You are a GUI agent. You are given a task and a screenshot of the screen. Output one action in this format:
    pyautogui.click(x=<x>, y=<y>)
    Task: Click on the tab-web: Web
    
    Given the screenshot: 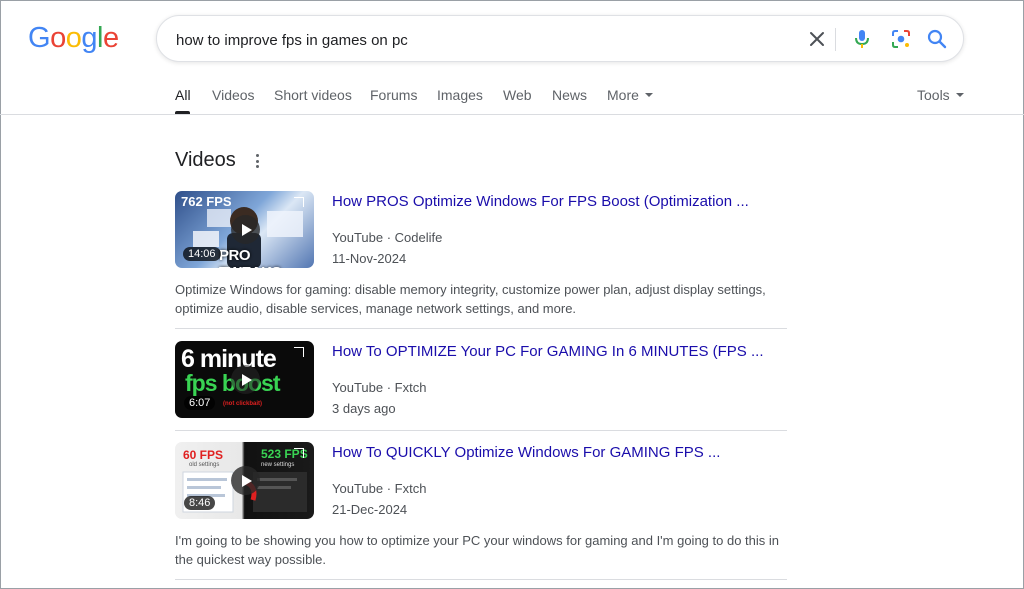 What is the action you would take?
    pyautogui.click(x=517, y=95)
    